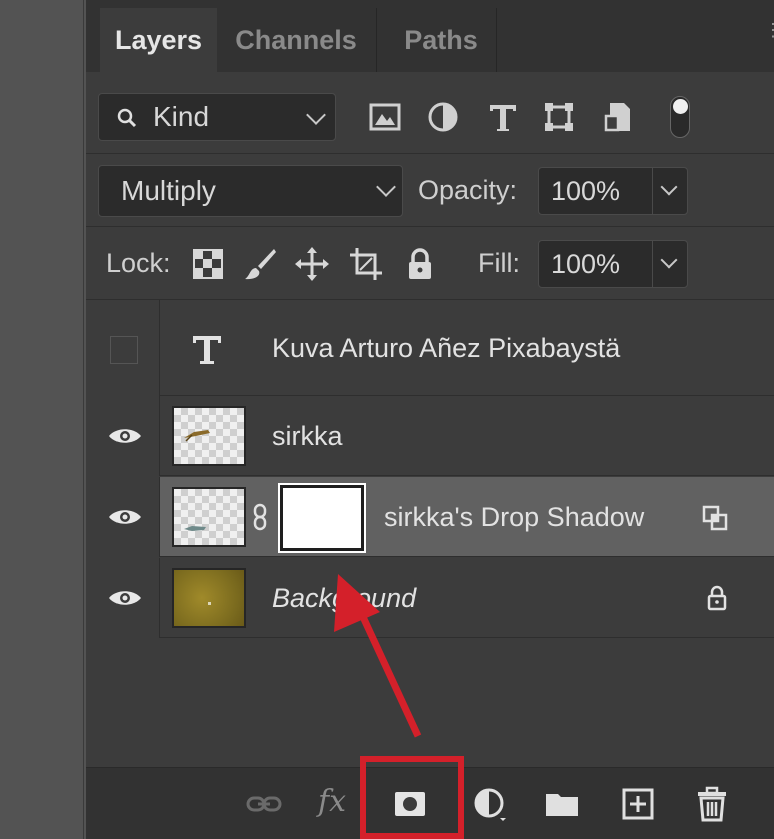  Describe the element at coordinates (680, 117) in the screenshot. I see `filter-toggle-icon` at that location.